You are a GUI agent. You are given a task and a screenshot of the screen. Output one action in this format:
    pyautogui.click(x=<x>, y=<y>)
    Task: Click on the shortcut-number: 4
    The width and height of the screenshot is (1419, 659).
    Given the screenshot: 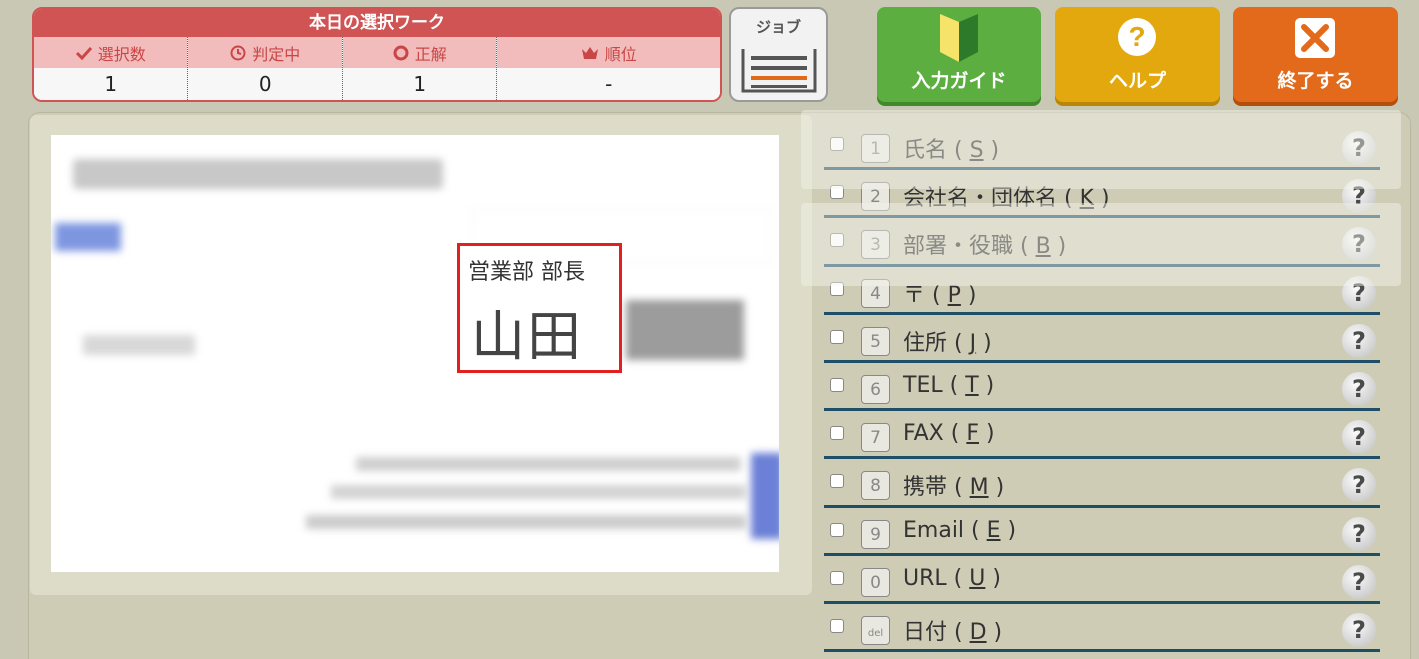 What is the action you would take?
    pyautogui.click(x=875, y=293)
    